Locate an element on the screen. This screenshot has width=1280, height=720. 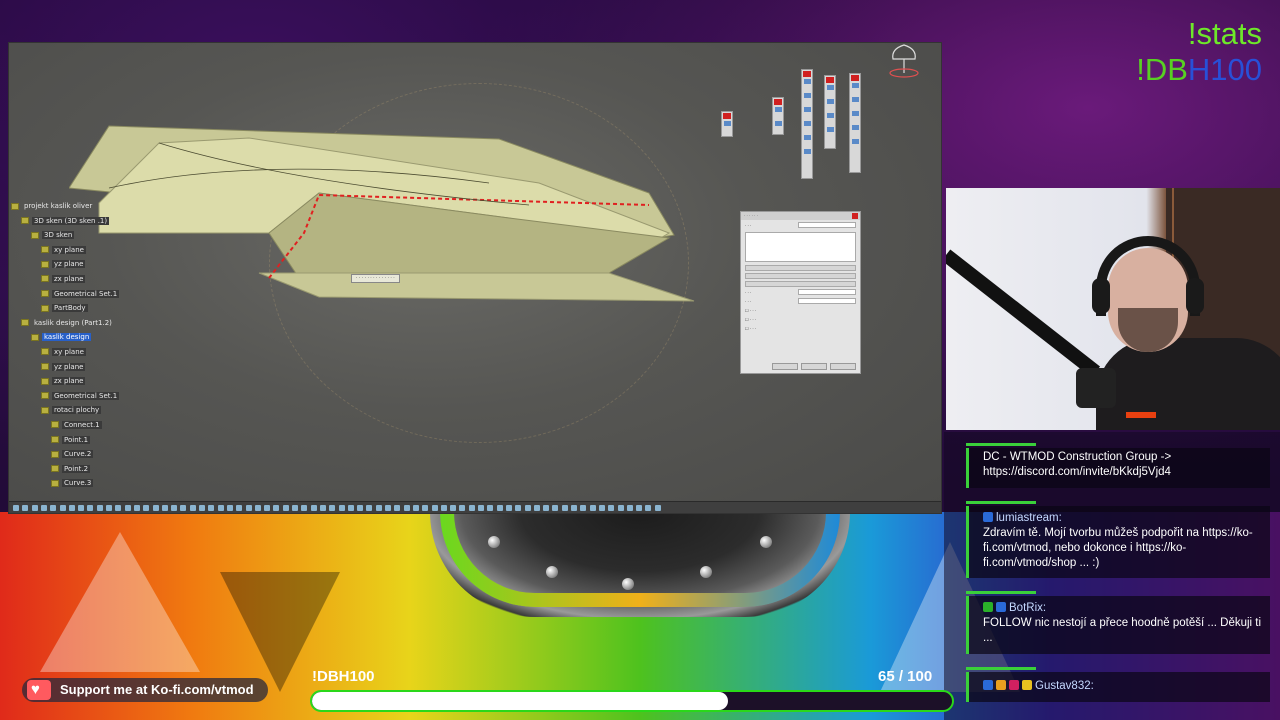
tree-item: Geometrical Set.1 is located at coordinates (76, 396).